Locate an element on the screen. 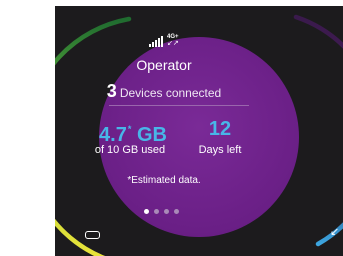 The image size is (343, 256). ring-right-arc is located at coordinates (318, 130).